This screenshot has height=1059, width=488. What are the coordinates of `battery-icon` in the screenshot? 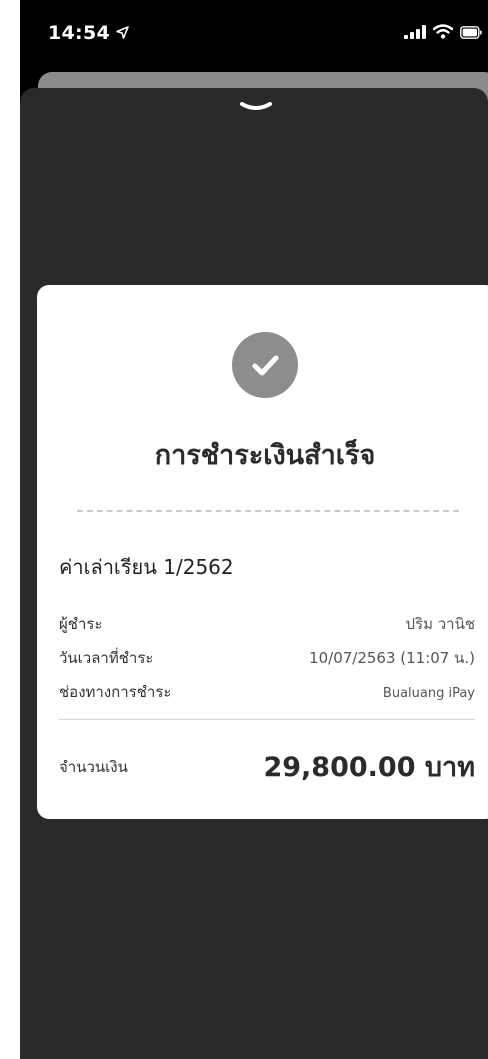 It's located at (471, 33).